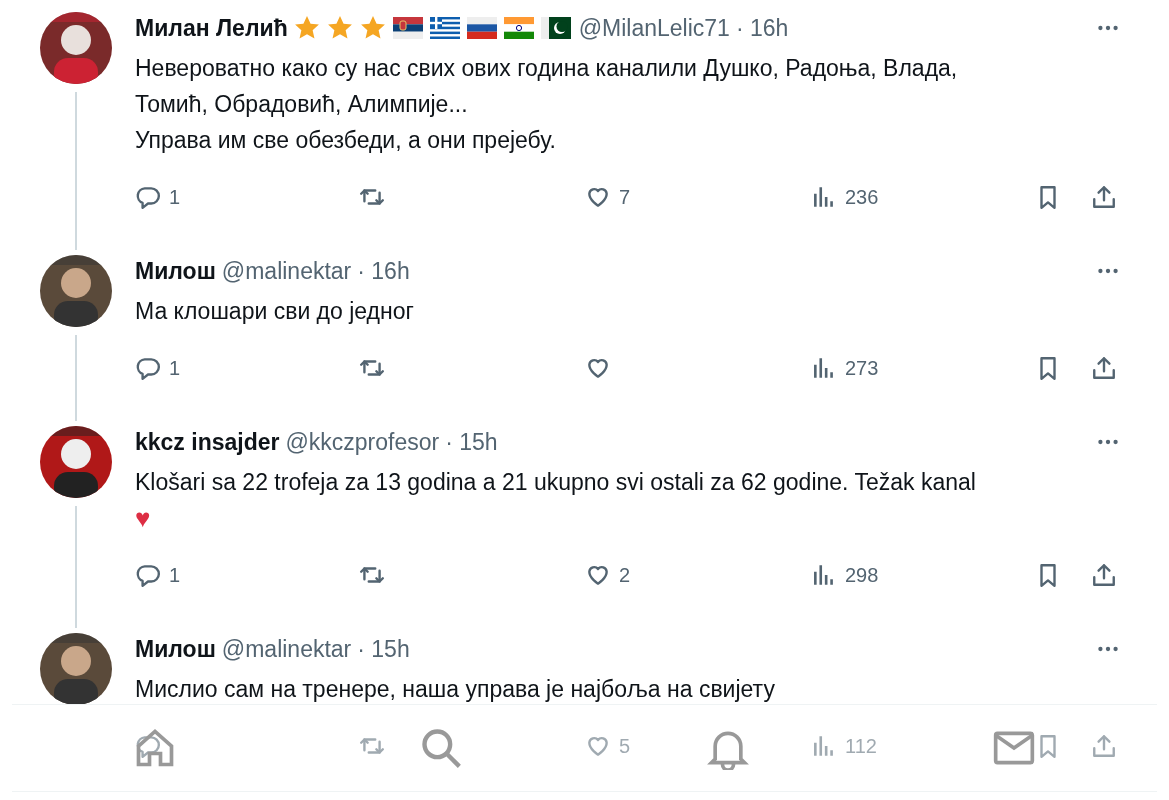 Image resolution: width=1169 pixels, height=800 pixels. What do you see at coordinates (654, 28) in the screenshot?
I see `user-handle: @MilanLelic71` at bounding box center [654, 28].